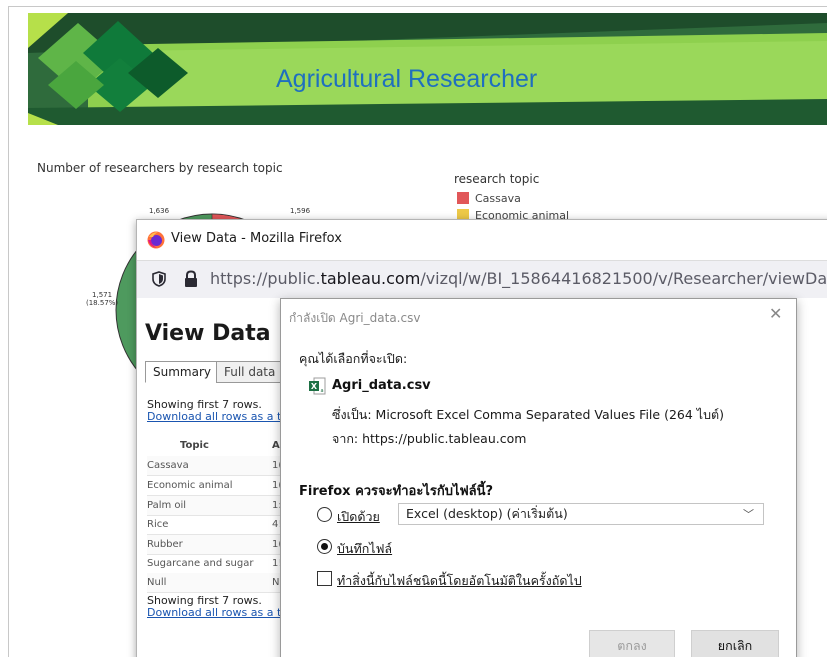  Describe the element at coordinates (214, 525) in the screenshot. I see `table-row: Rice 4!` at that location.